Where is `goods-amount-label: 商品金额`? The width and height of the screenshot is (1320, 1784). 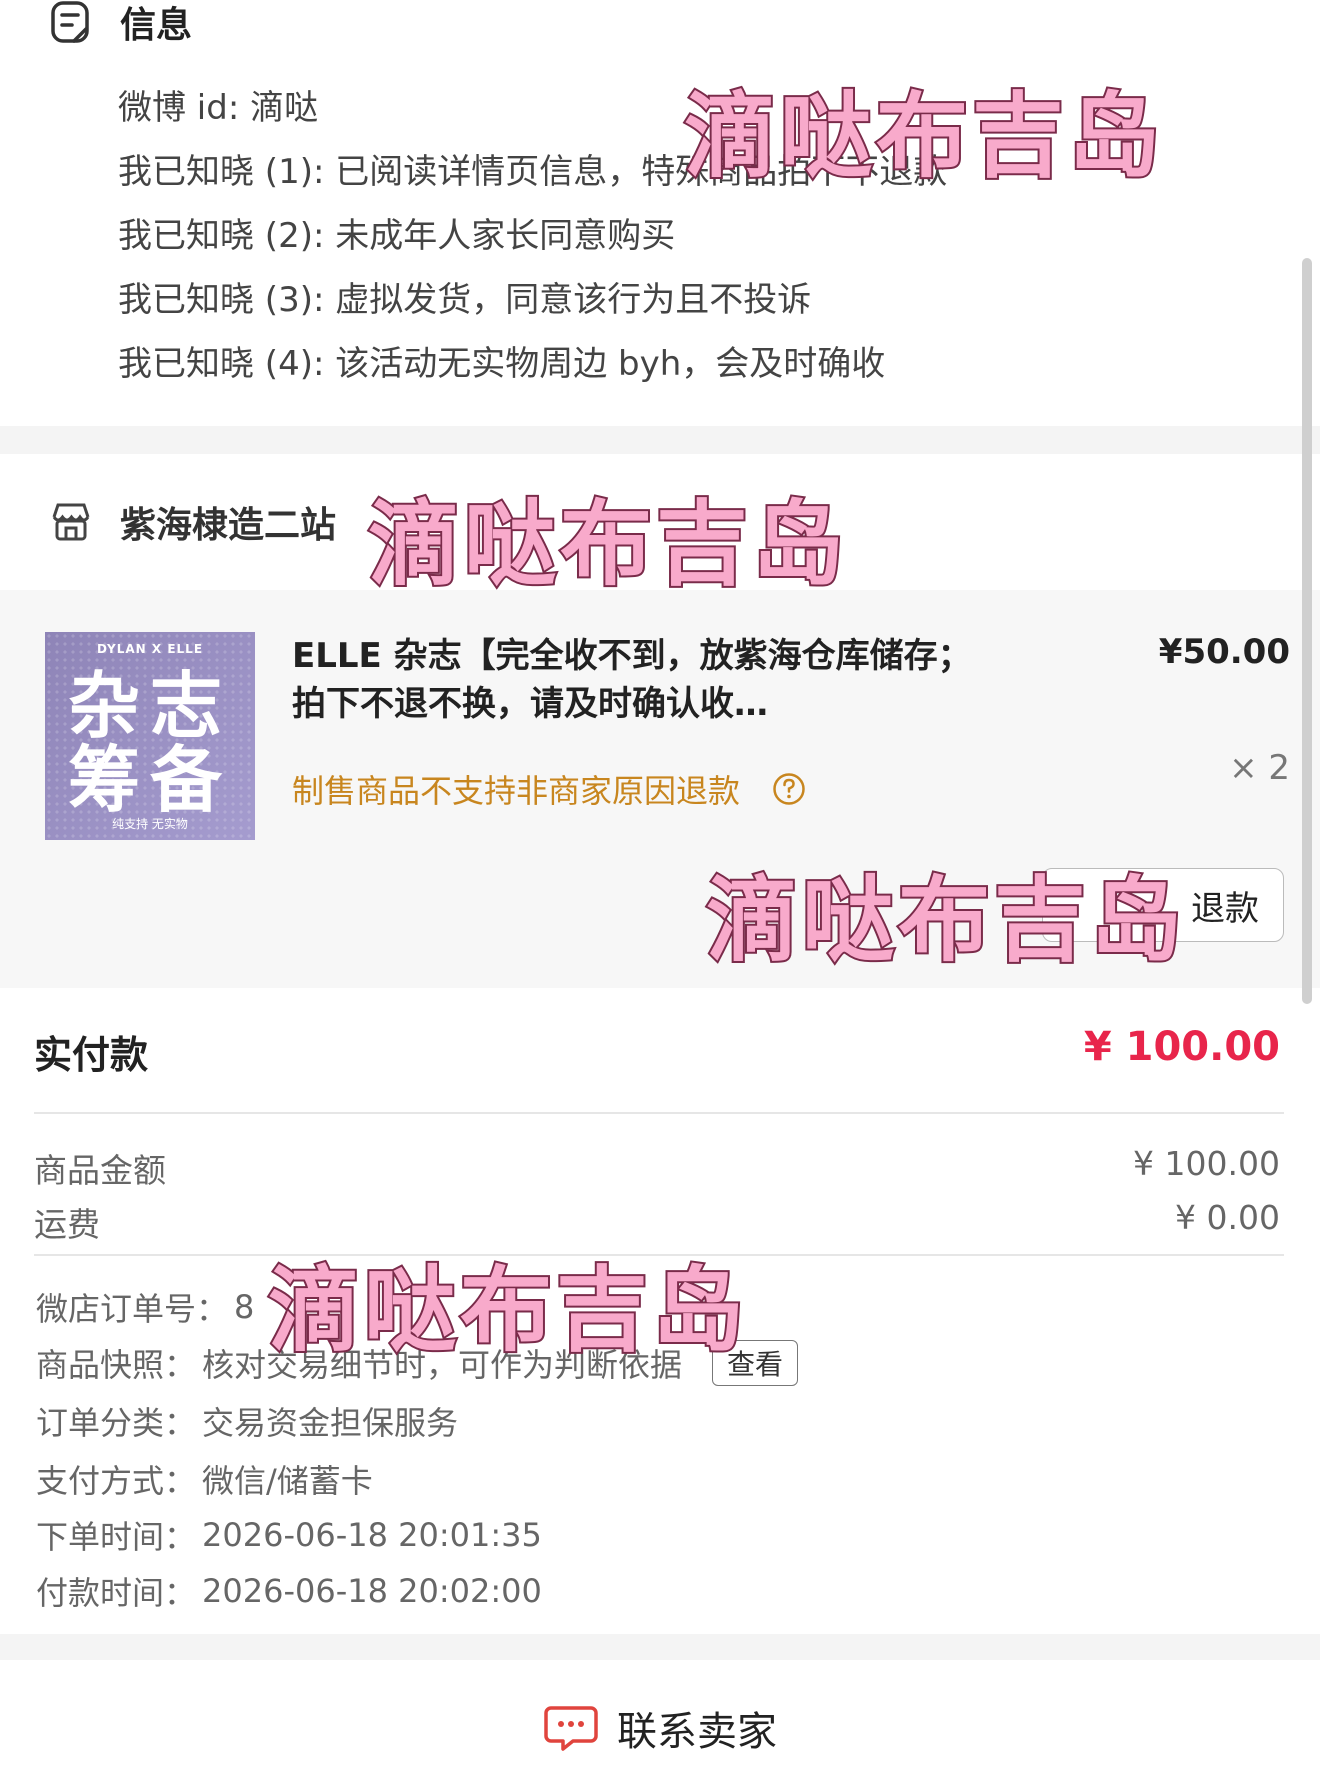 goods-amount-label: 商品金额 is located at coordinates (100, 1170).